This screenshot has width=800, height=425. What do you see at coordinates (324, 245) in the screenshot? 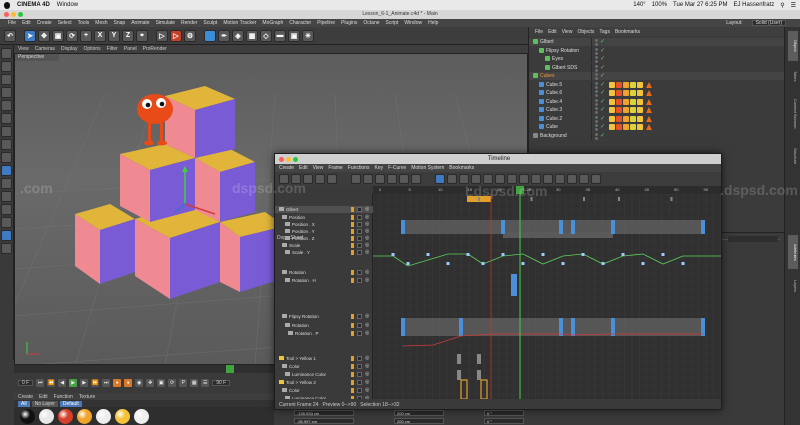
I see `timeline-track-row: Scale ◎` at bounding box center [324, 245].